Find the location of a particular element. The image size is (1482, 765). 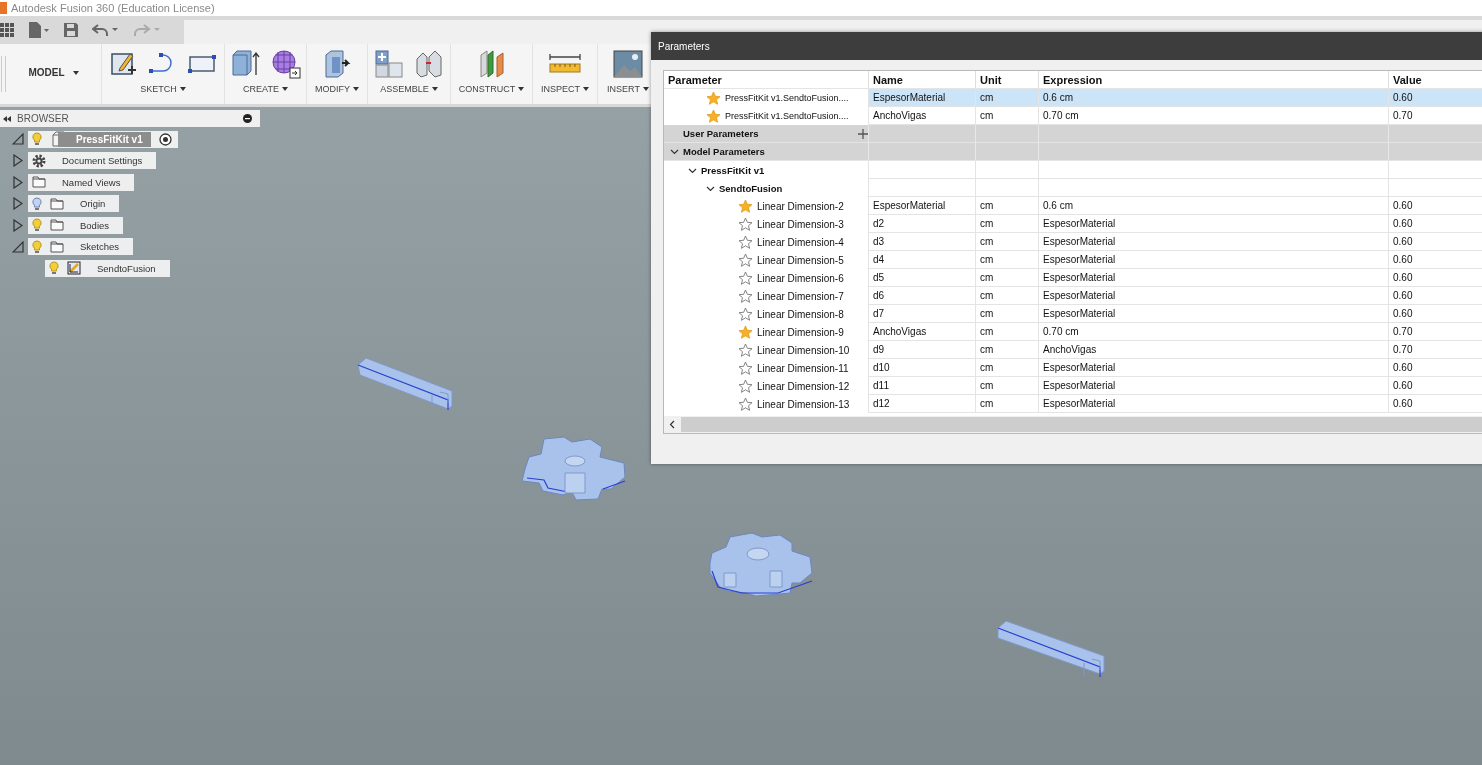

collapse-panel-icon is located at coordinates (7, 118).